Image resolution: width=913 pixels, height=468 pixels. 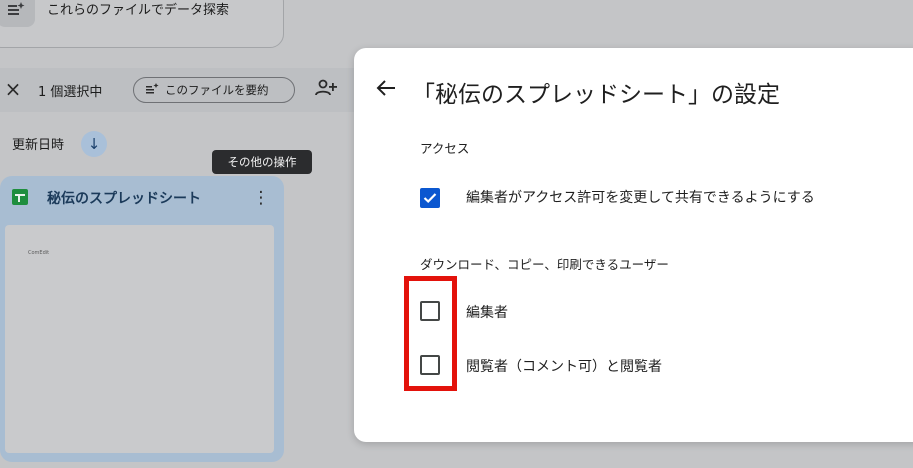 What do you see at coordinates (327, 89) in the screenshot?
I see `add-person-icon` at bounding box center [327, 89].